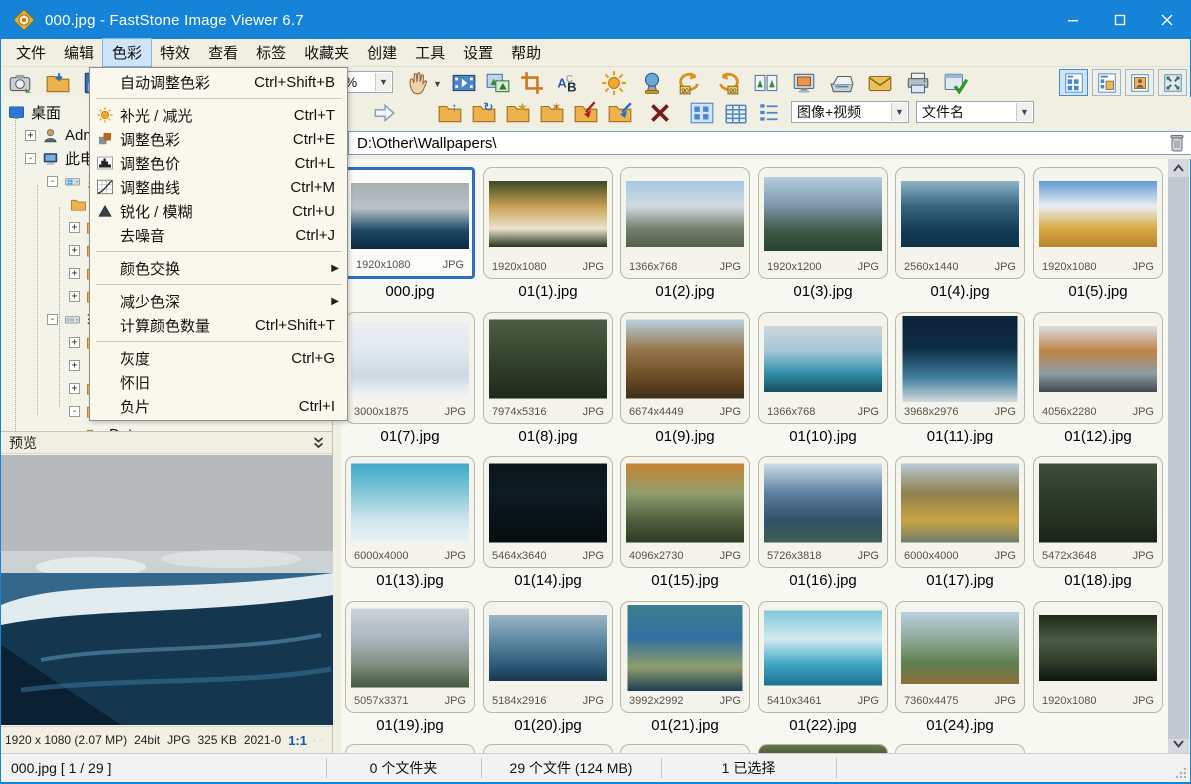  What do you see at coordinates (410, 667) in the screenshot?
I see `thumbnail-01(19).jpg: 5057x3371 JPG 01(19).jpg` at bounding box center [410, 667].